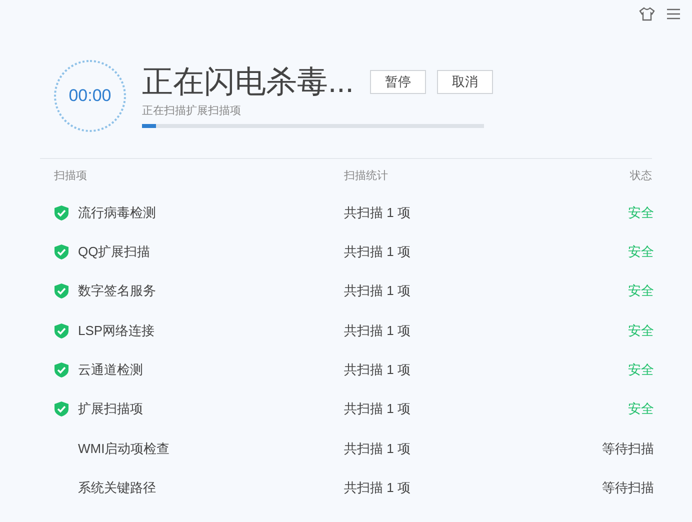  Describe the element at coordinates (111, 370) in the screenshot. I see `scan-item-name: 云通道检测` at that location.